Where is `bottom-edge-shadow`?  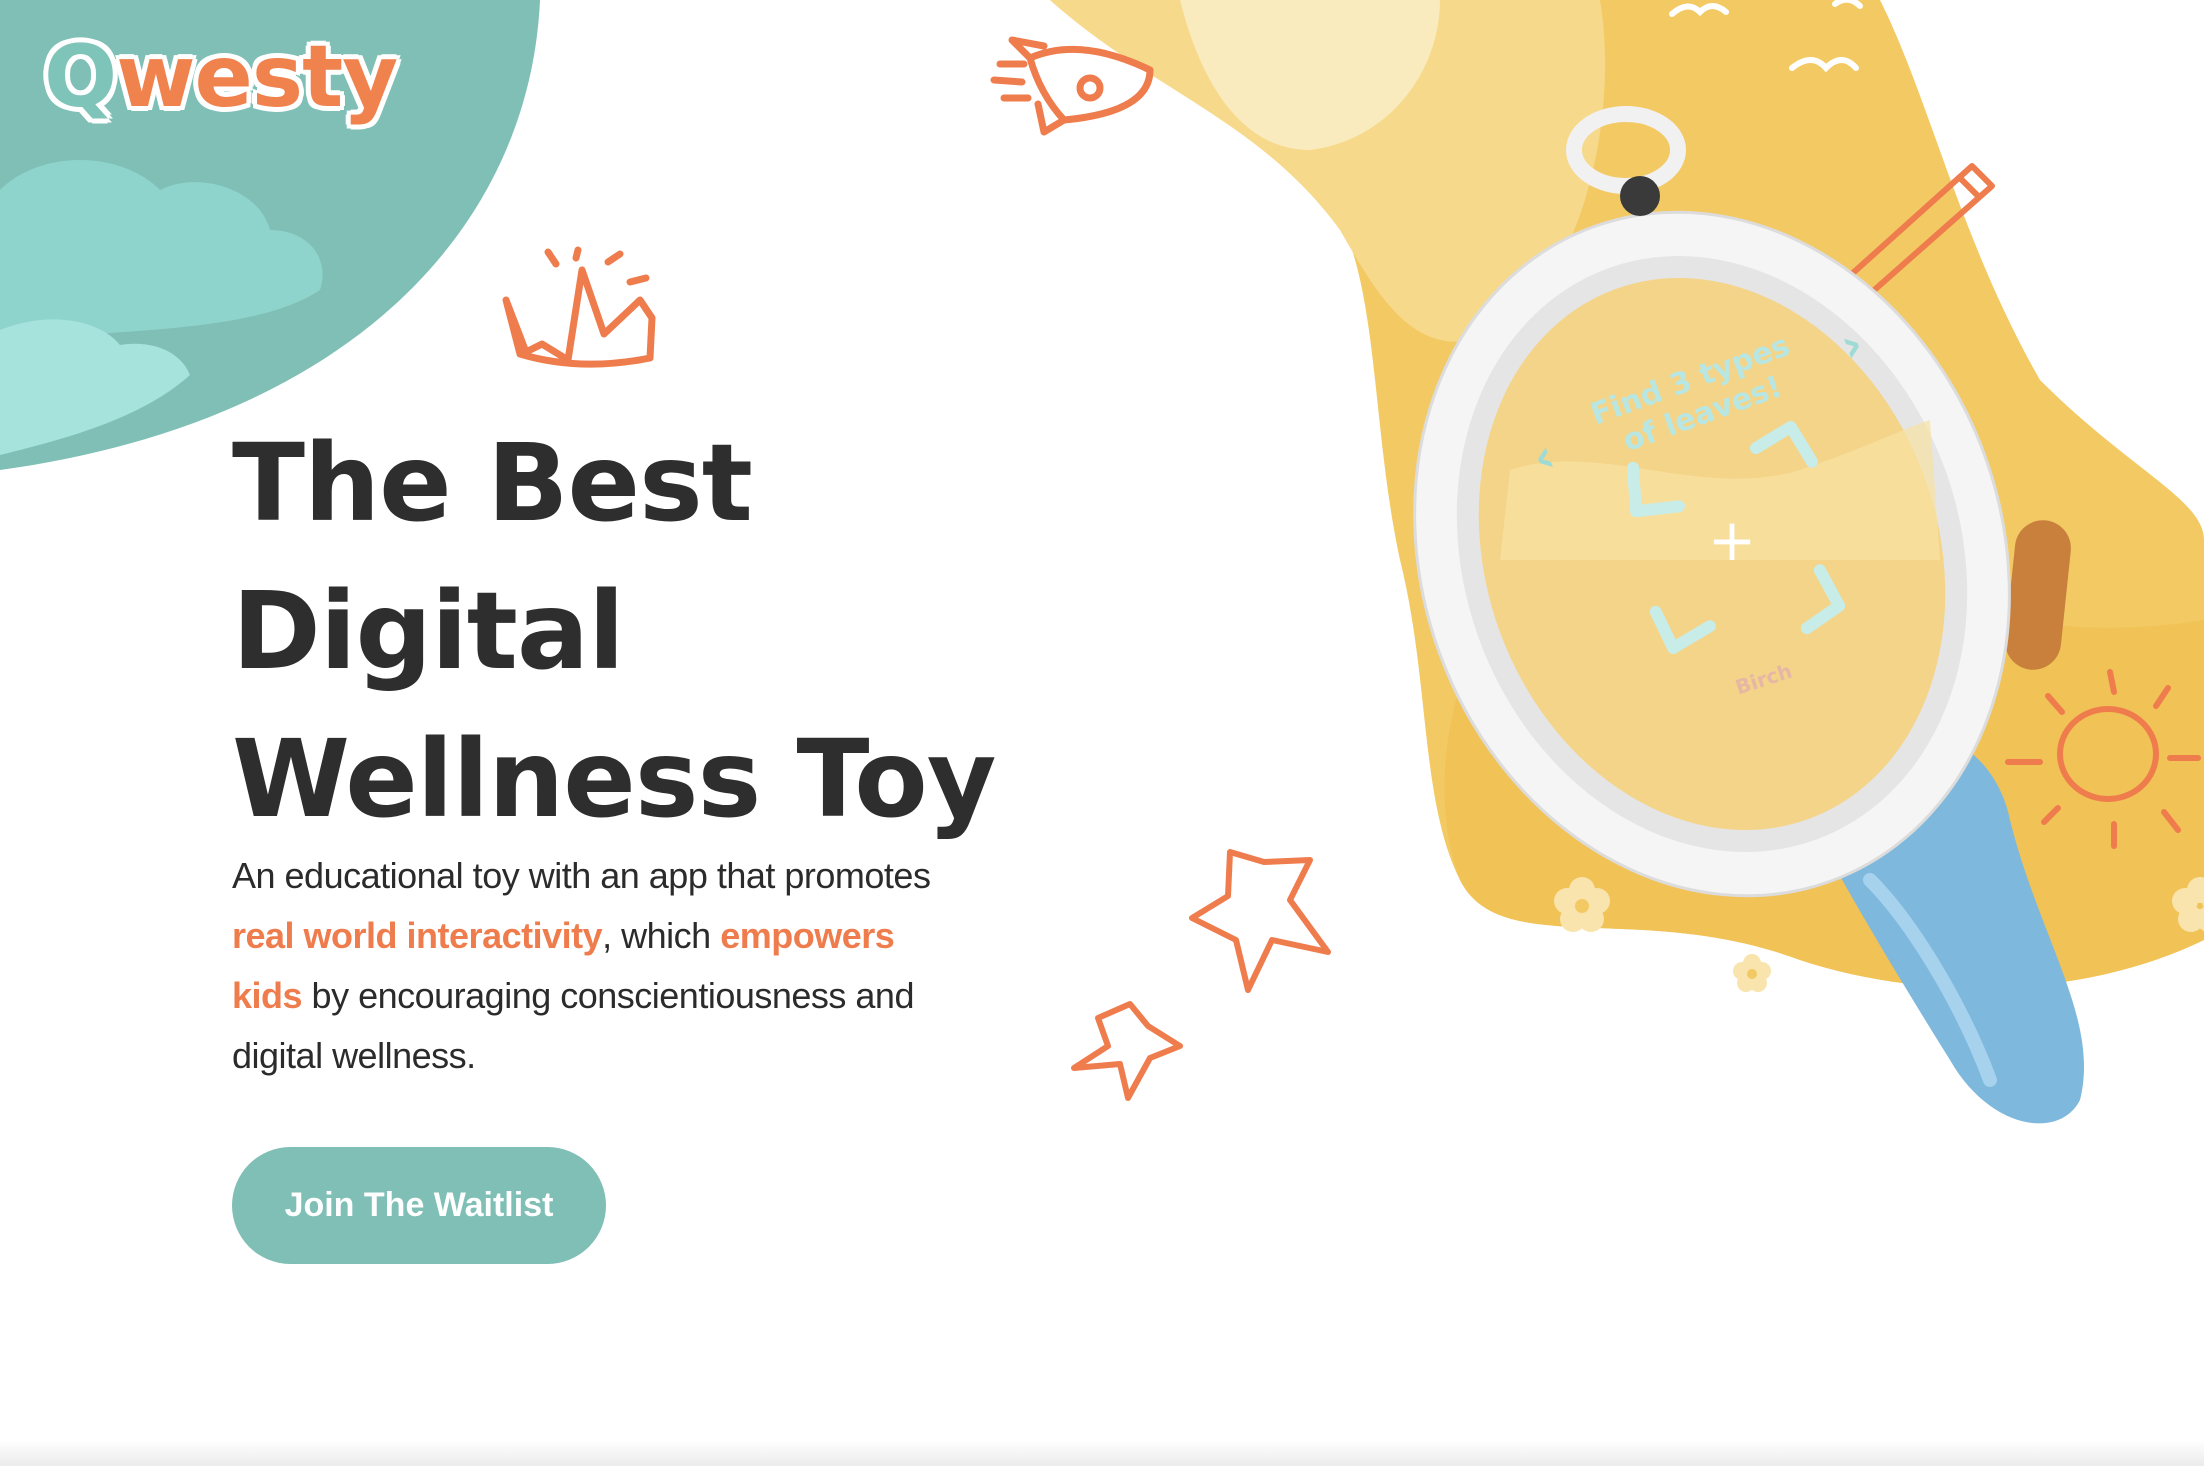
bottom-edge-shadow is located at coordinates (1102, 1453).